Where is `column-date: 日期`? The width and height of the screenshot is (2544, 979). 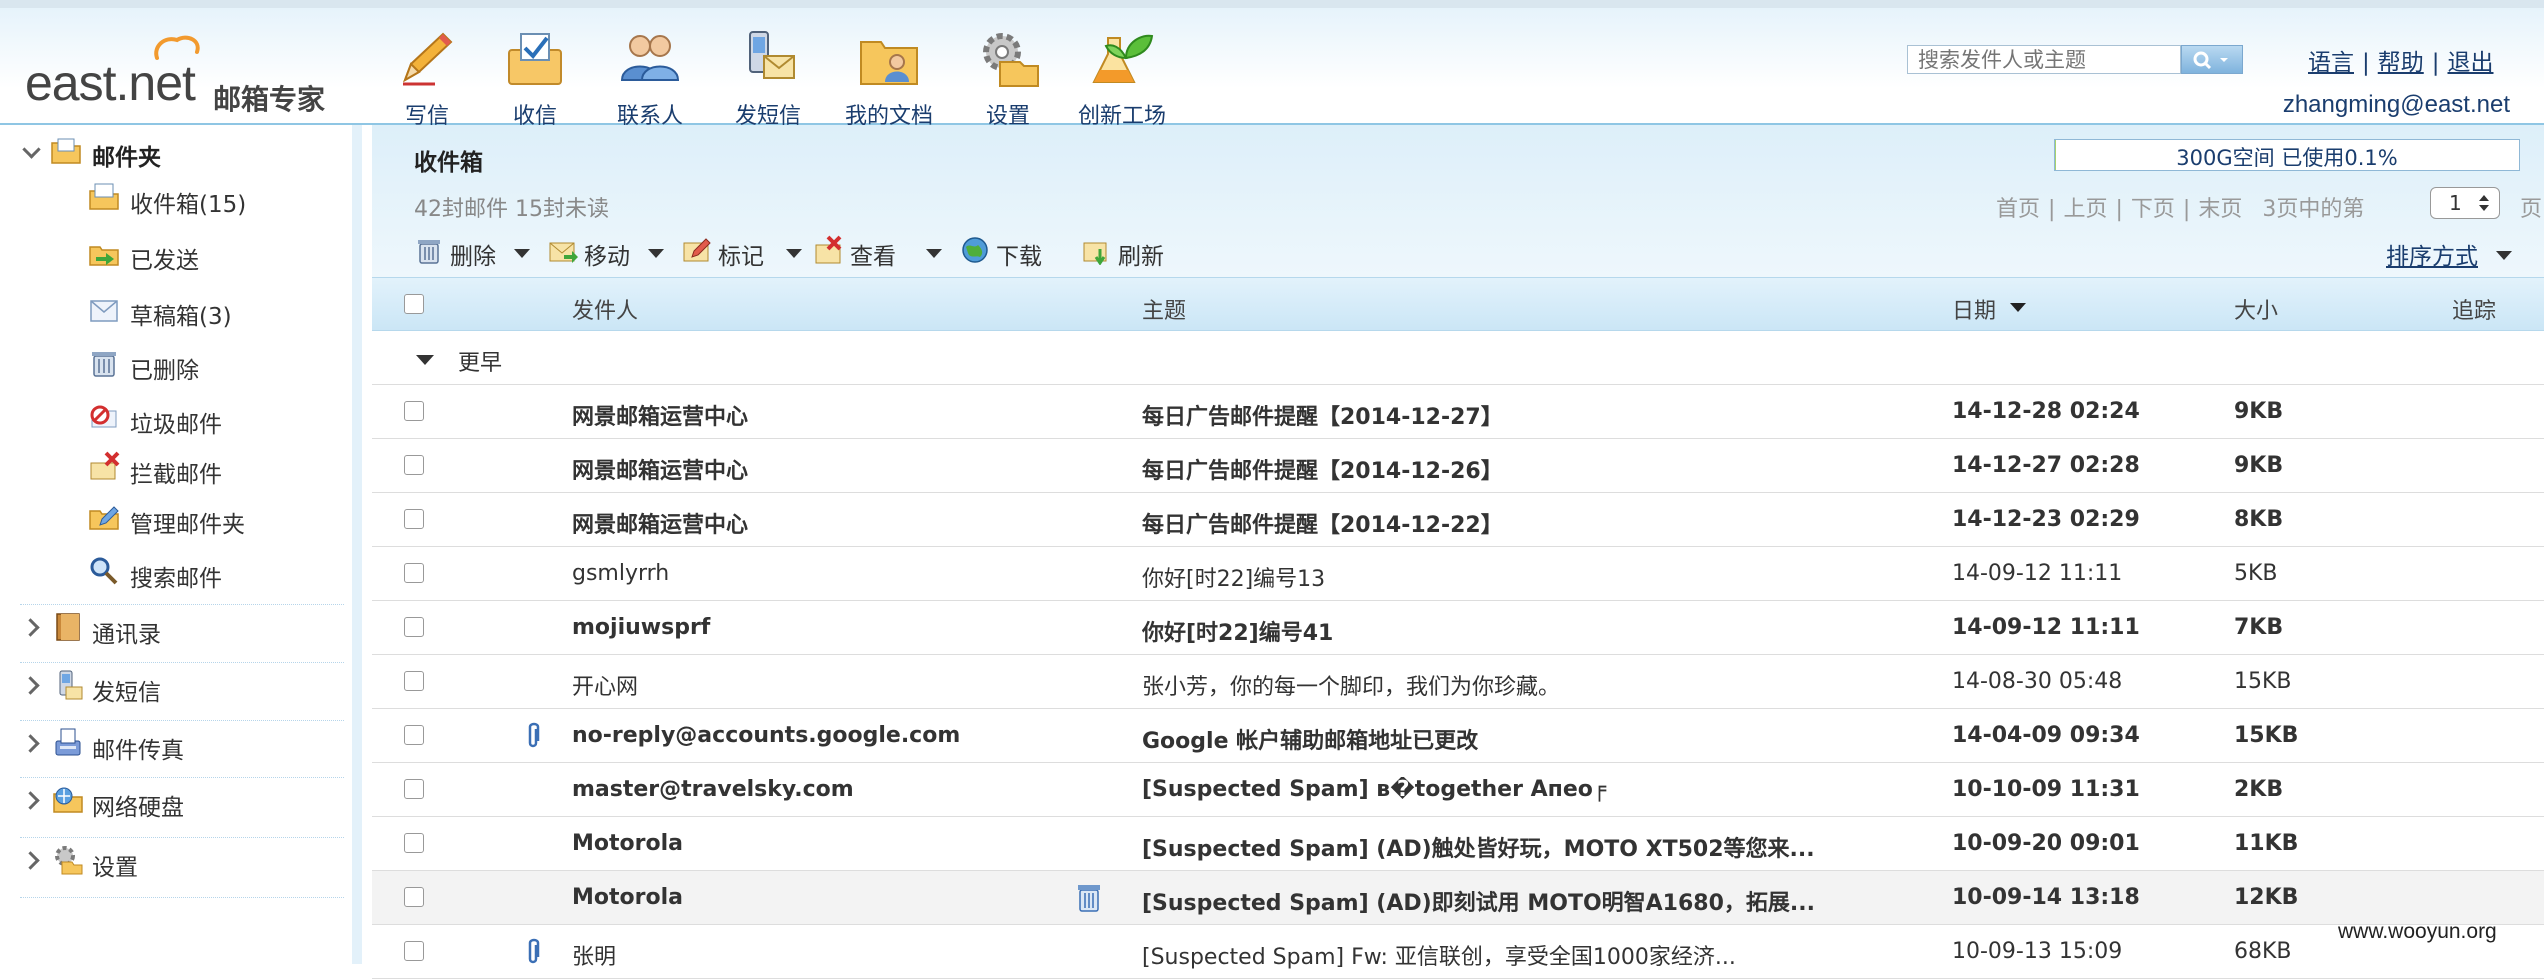 column-date: 日期 is located at coordinates (1974, 309).